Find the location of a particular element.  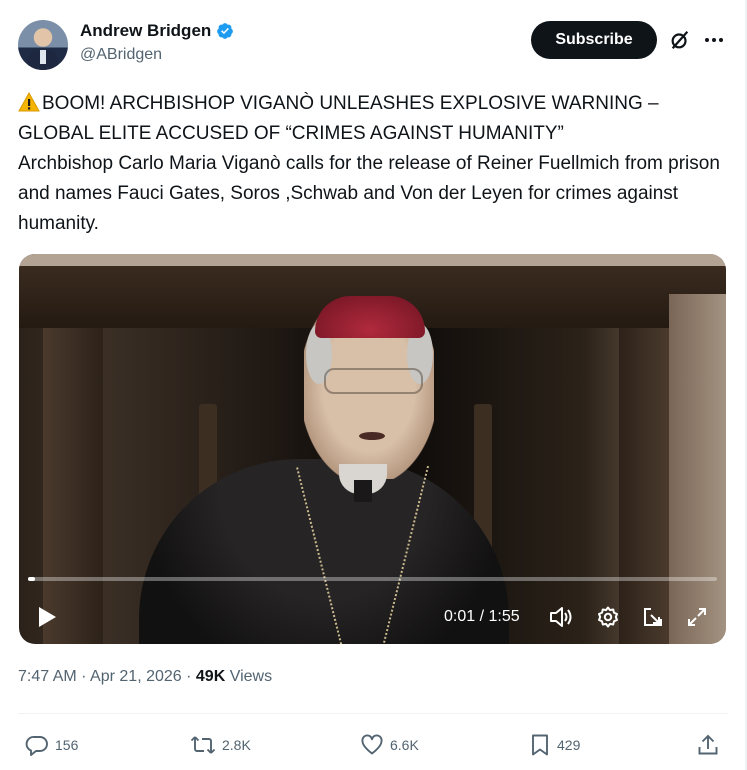

more-icon is located at coordinates (714, 40).